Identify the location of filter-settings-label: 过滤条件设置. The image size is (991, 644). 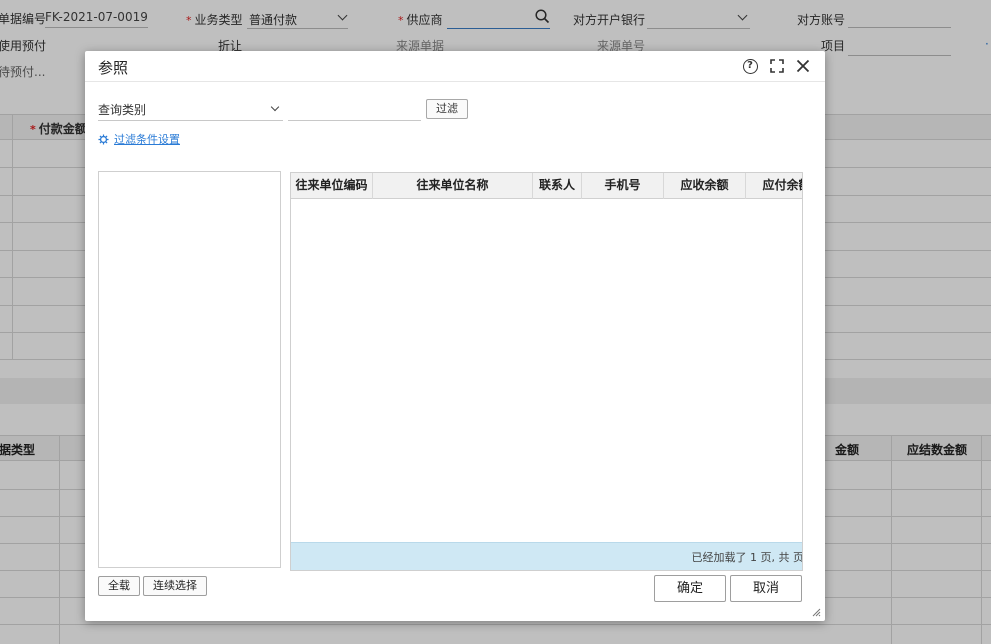
(147, 139).